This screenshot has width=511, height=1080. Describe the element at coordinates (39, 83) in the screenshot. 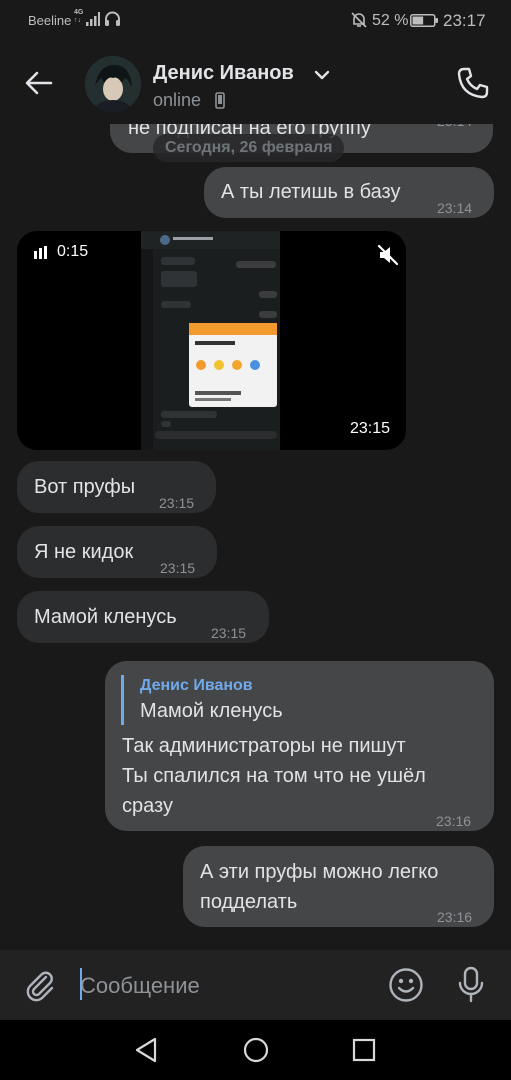

I see `back-arrow-icon` at that location.